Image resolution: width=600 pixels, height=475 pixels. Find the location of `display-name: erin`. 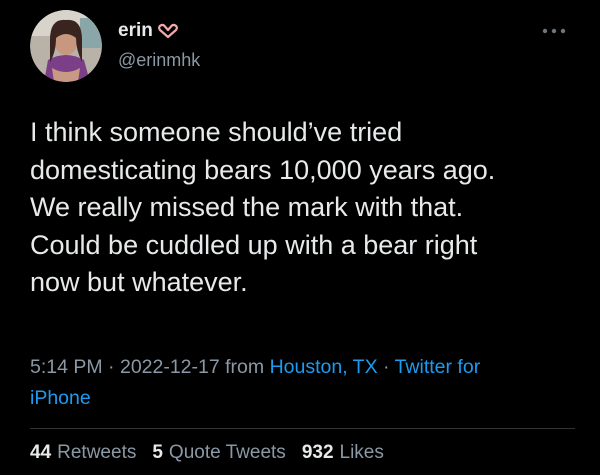

display-name: erin is located at coordinates (135, 31).